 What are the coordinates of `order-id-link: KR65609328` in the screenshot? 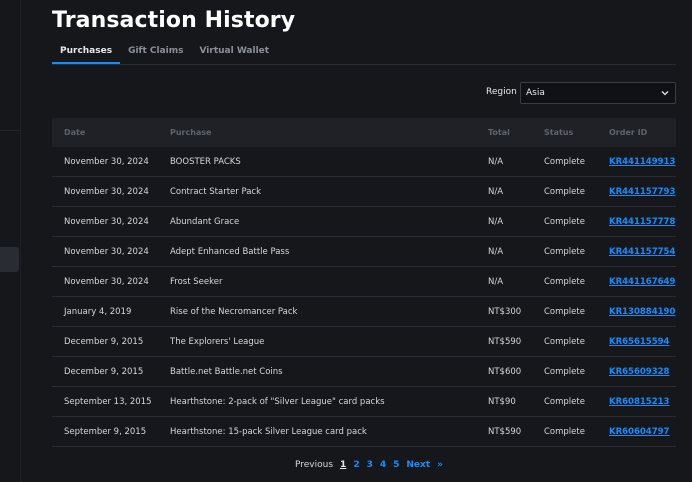 It's located at (639, 372).